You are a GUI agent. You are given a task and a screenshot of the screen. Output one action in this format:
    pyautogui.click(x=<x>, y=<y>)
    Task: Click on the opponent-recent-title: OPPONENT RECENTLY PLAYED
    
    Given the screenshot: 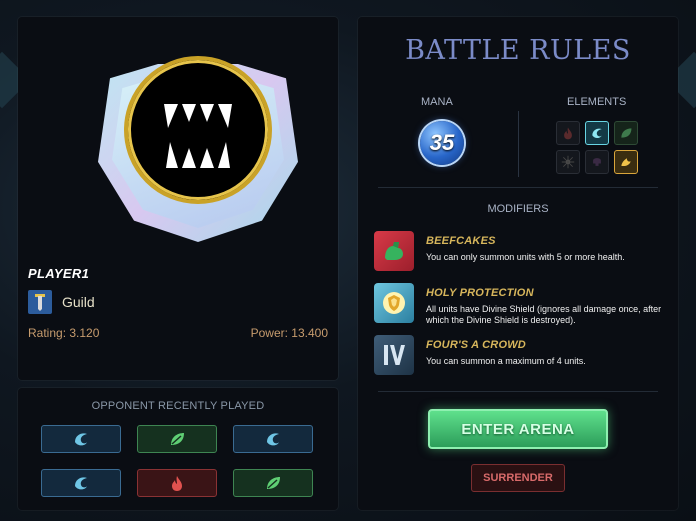 What is the action you would take?
    pyautogui.click(x=178, y=406)
    